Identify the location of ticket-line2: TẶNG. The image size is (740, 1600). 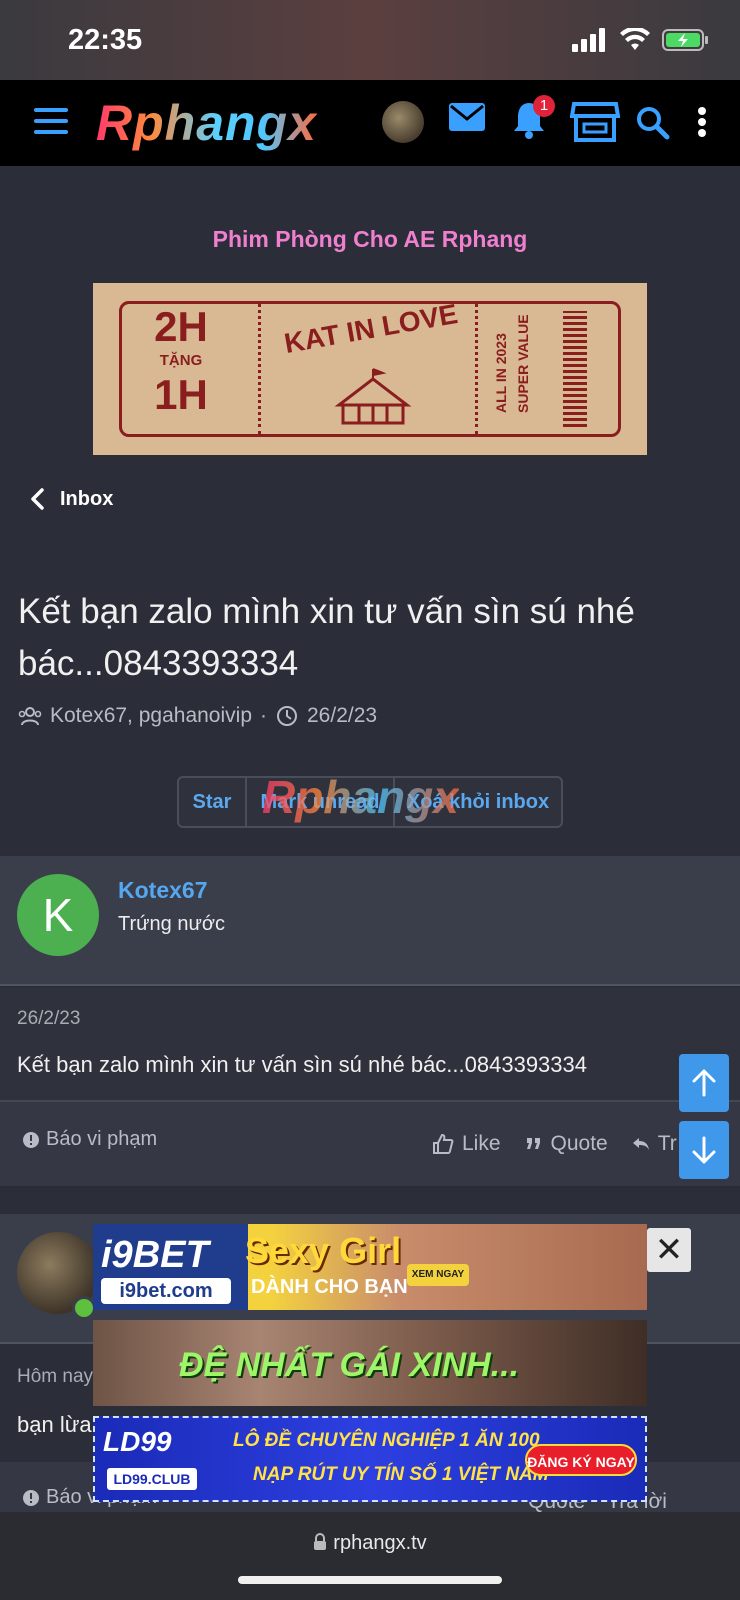
(181, 360).